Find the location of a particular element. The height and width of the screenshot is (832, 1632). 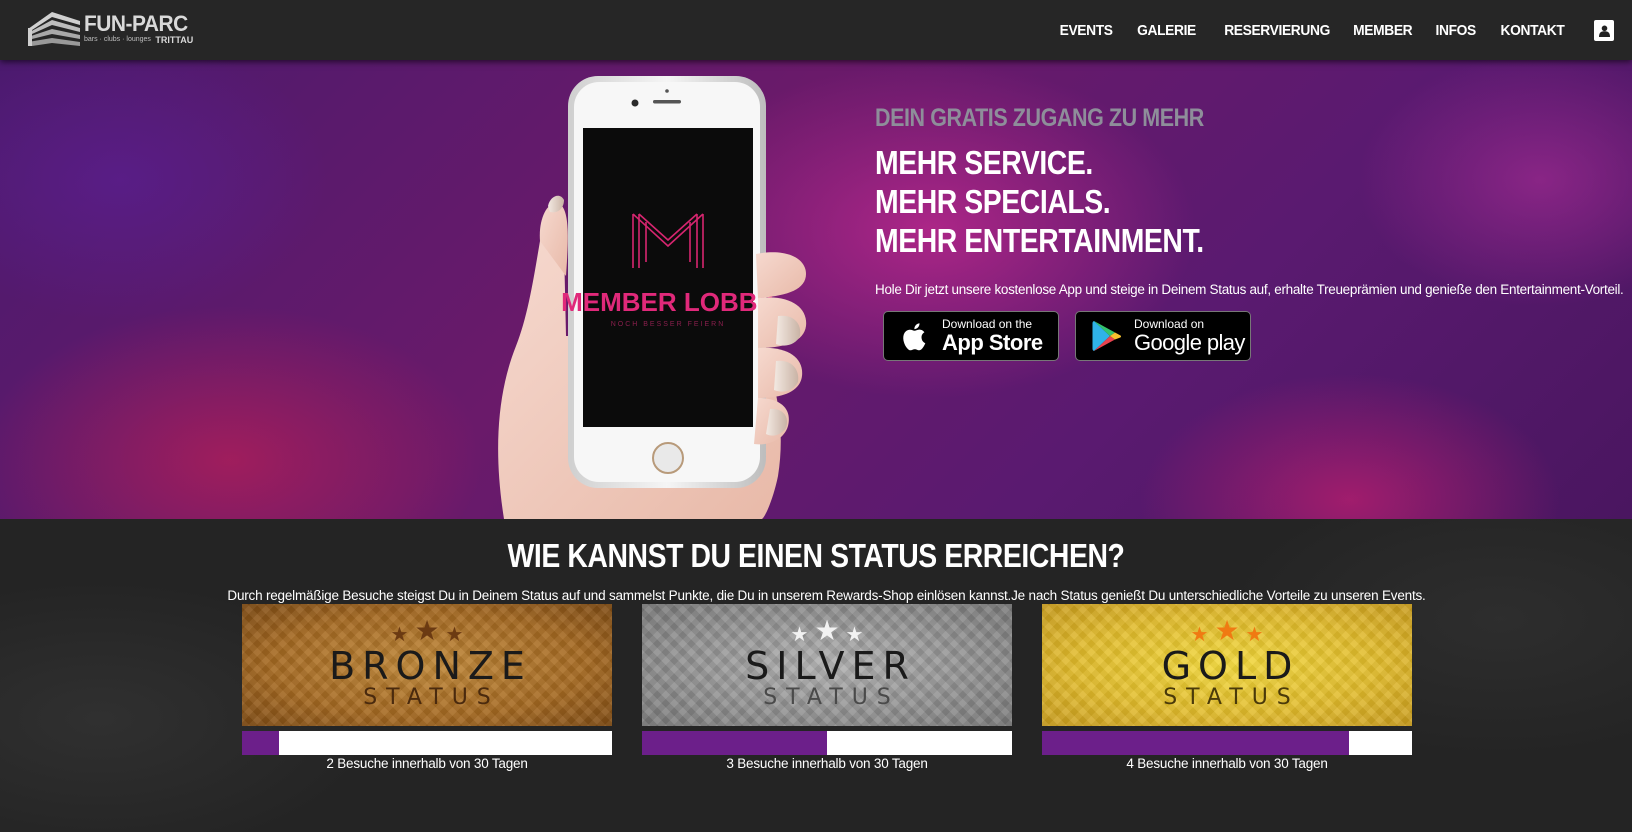

google-play-icon is located at coordinates (1107, 336).